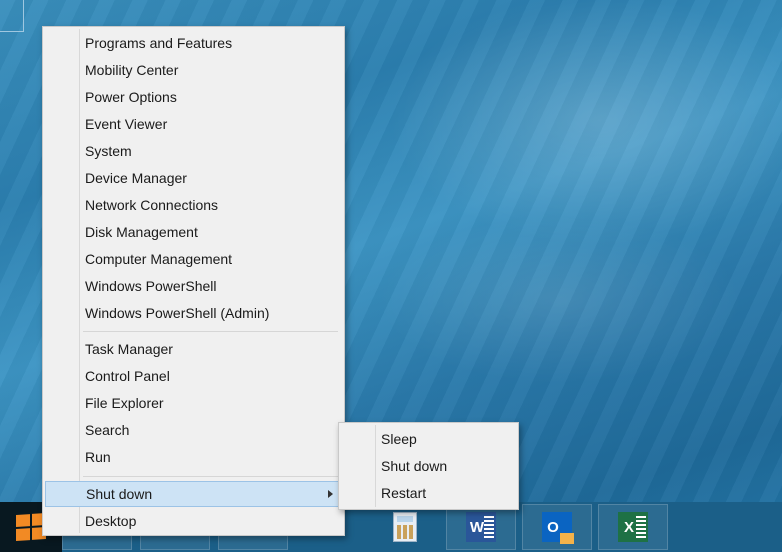 The height and width of the screenshot is (552, 782). What do you see at coordinates (193, 521) in the screenshot?
I see `menu-item-desktop: Desktop` at bounding box center [193, 521].